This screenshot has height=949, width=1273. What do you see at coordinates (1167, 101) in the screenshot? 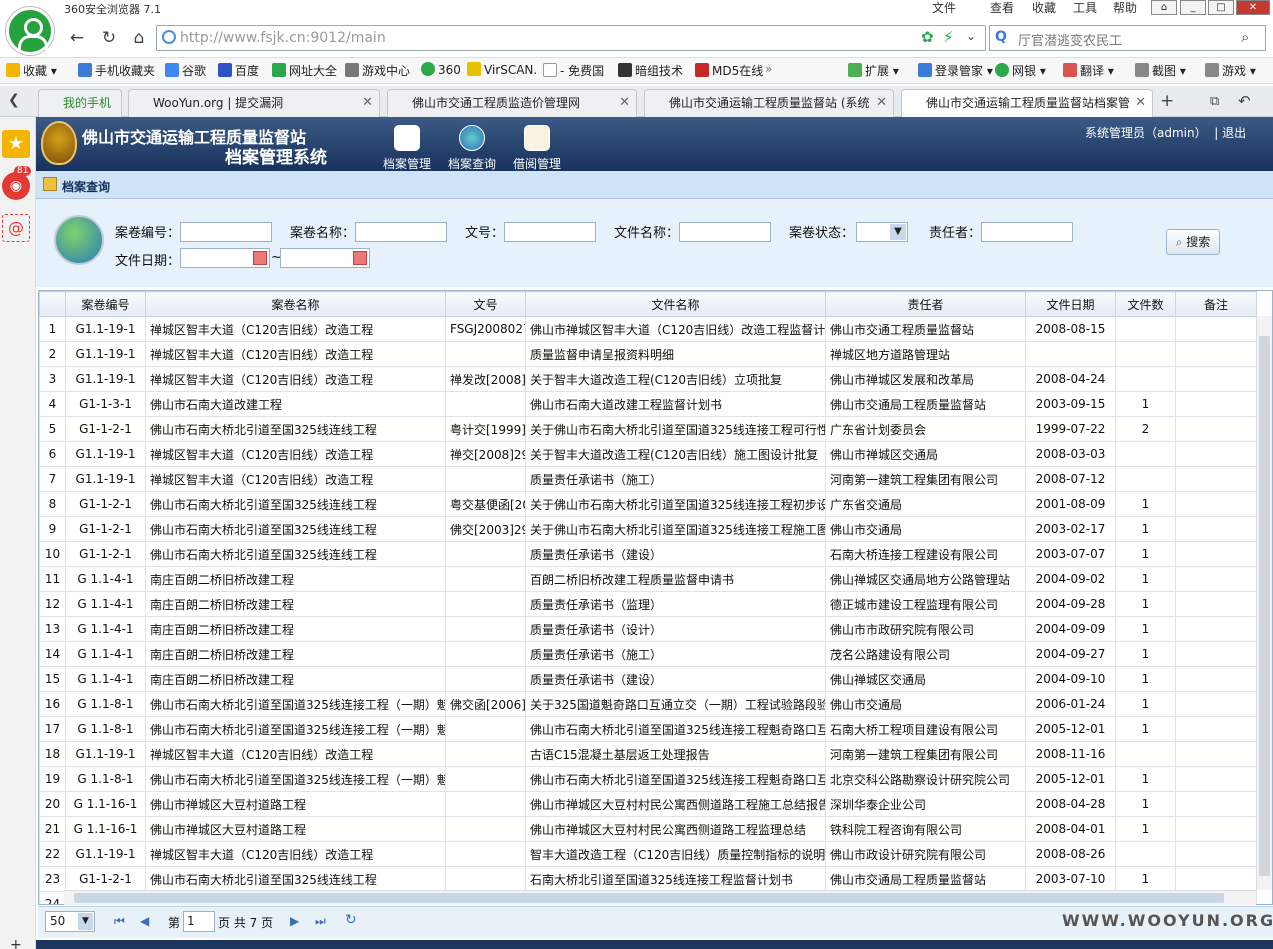
I see `new-tab-icon: +` at bounding box center [1167, 101].